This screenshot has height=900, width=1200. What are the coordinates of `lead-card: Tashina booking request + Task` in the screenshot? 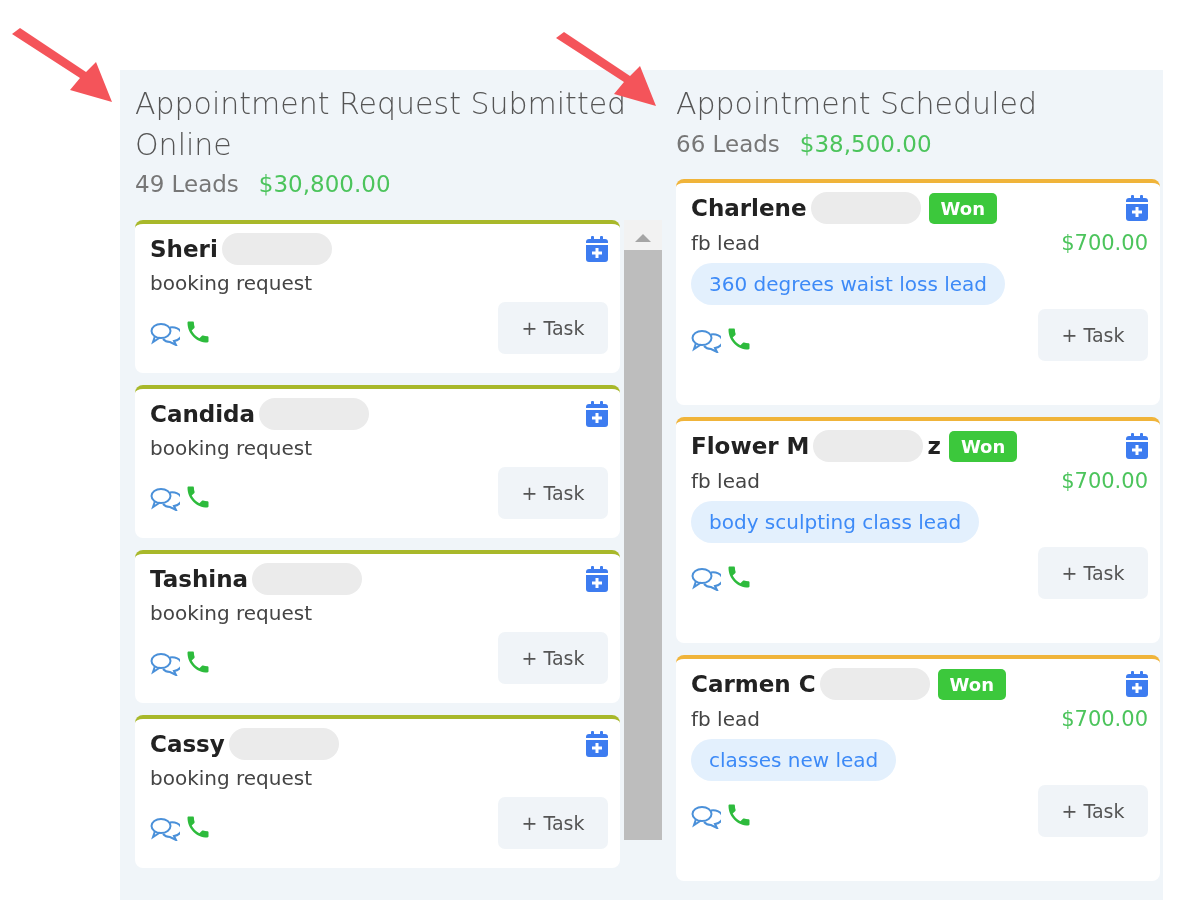 It's located at (377, 626).